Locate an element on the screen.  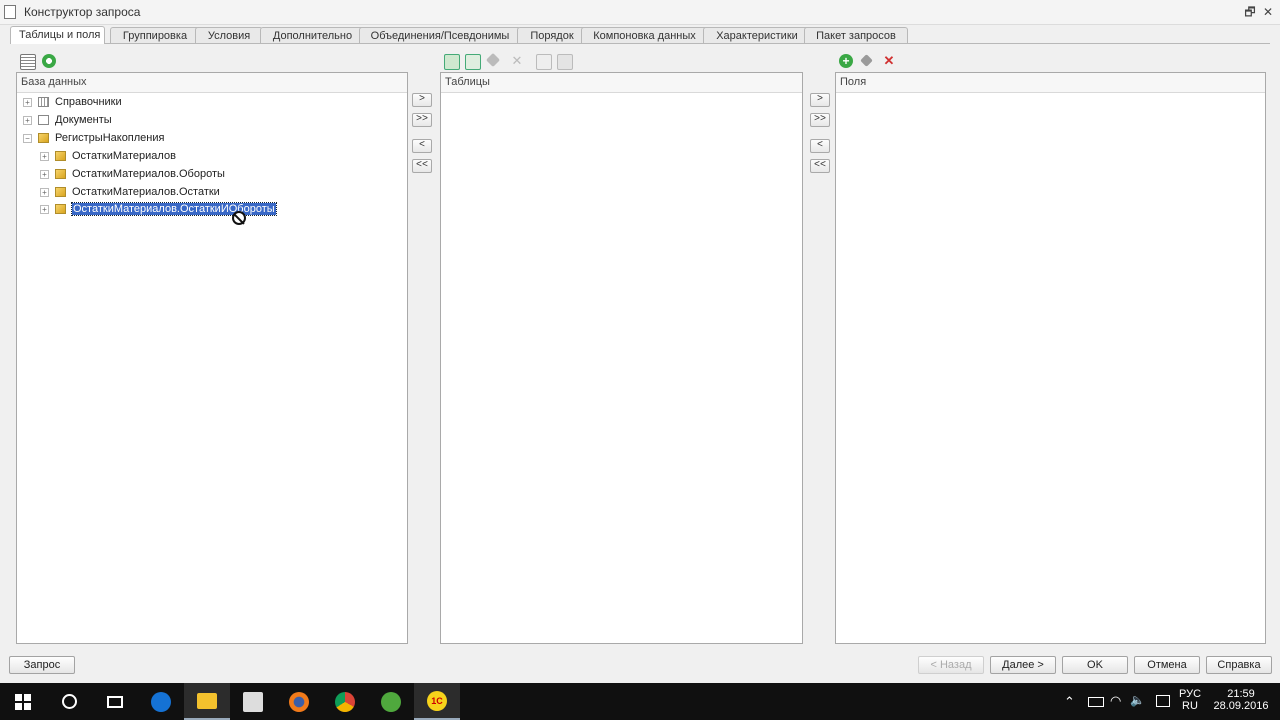
back-button: < Назад is located at coordinates (951, 665).